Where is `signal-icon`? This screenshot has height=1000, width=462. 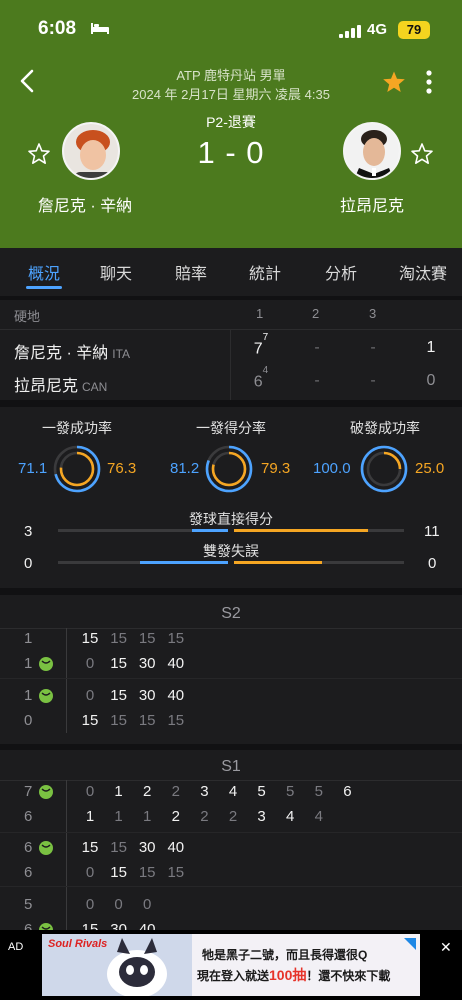 signal-icon is located at coordinates (350, 31).